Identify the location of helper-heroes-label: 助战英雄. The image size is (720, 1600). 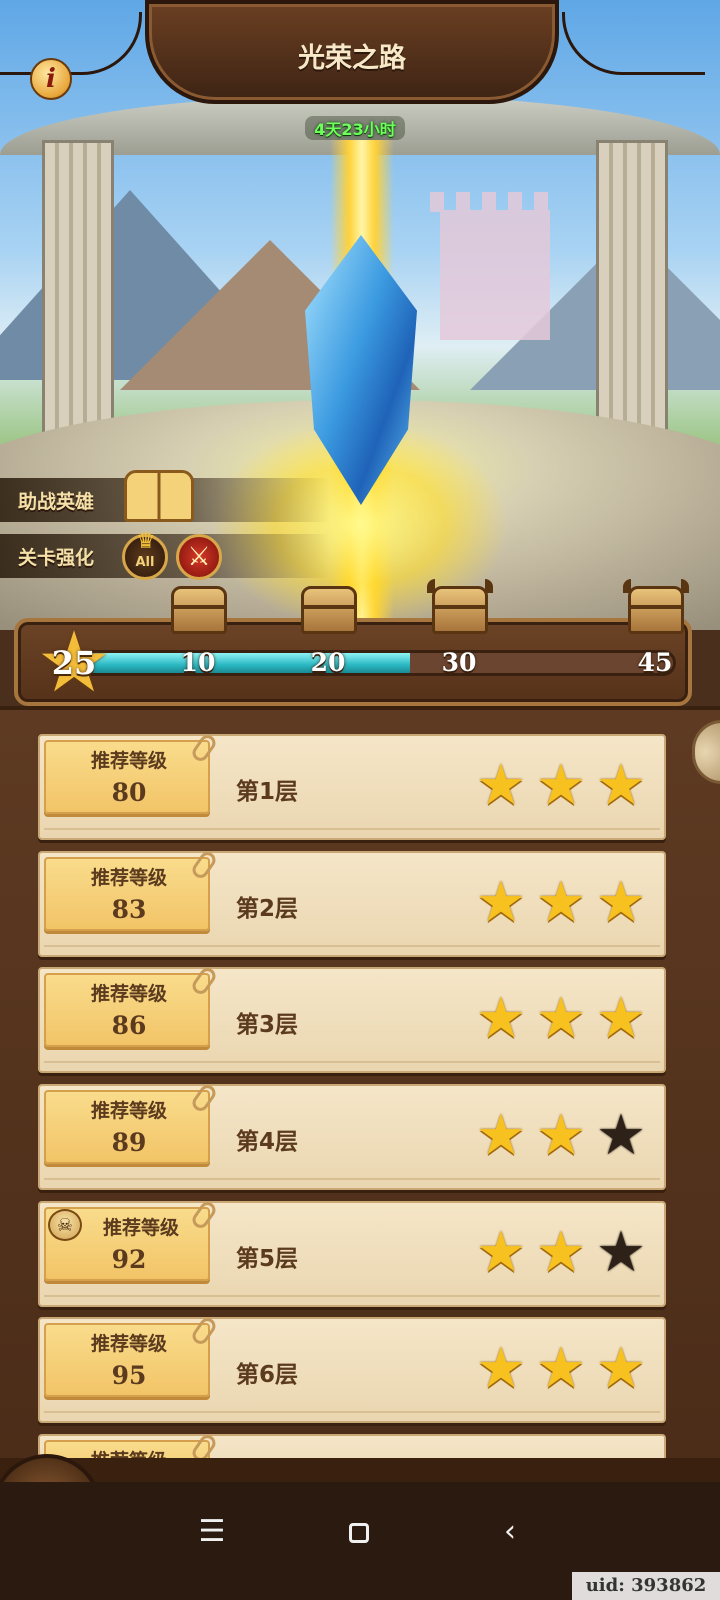
(56, 502).